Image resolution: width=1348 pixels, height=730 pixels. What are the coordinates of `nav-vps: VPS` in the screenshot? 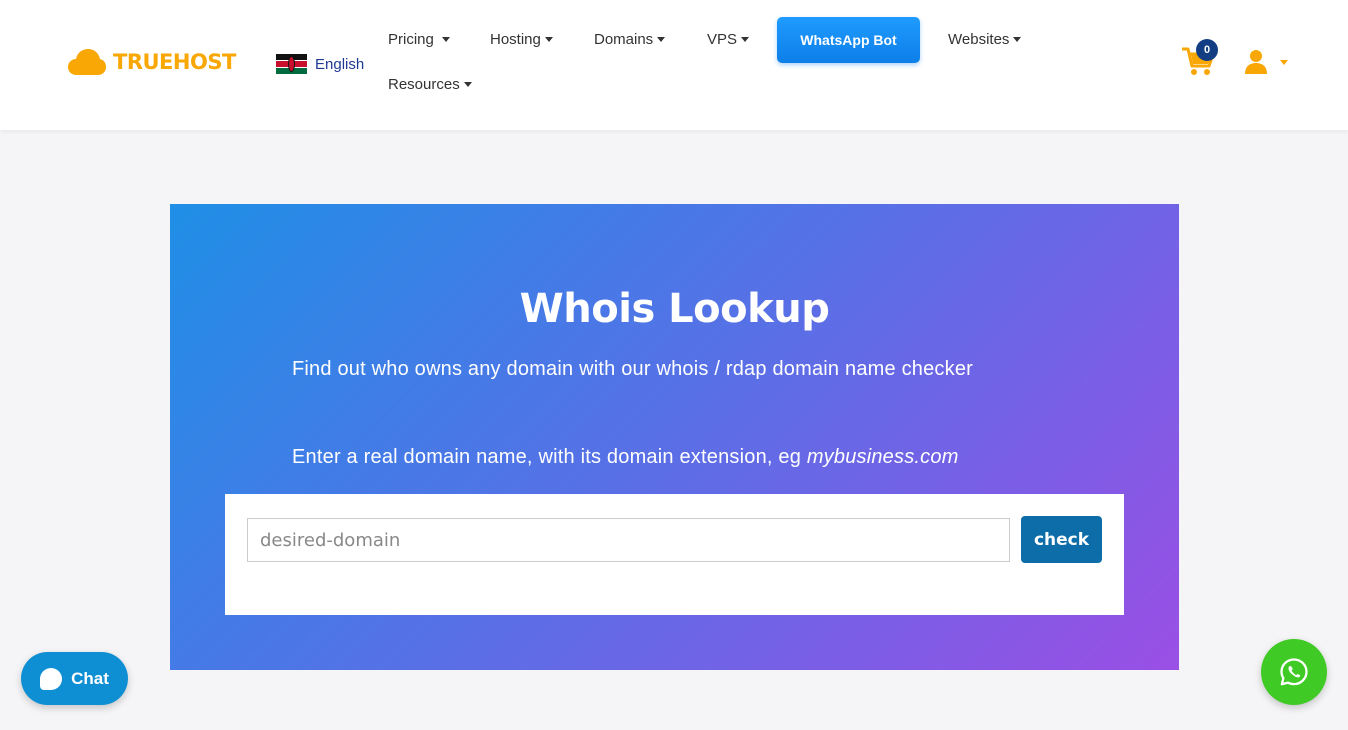 It's located at (728, 39).